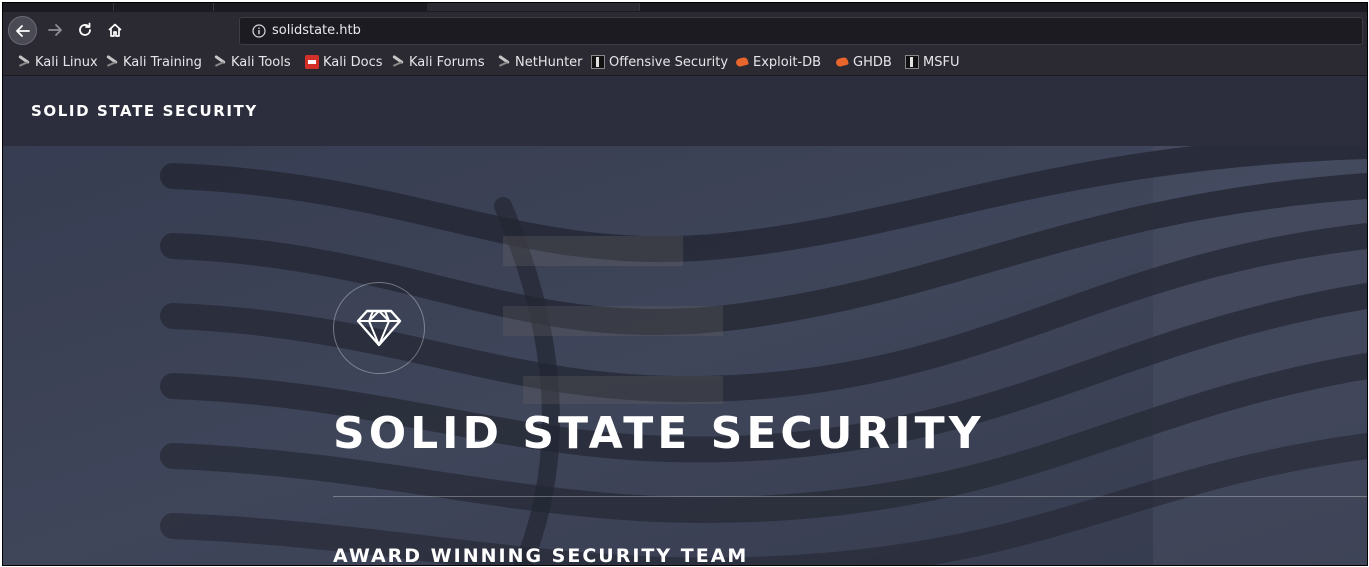 This screenshot has width=1369, height=567. Describe the element at coordinates (261, 62) in the screenshot. I see `bookmark-label: Kali Tools` at that location.